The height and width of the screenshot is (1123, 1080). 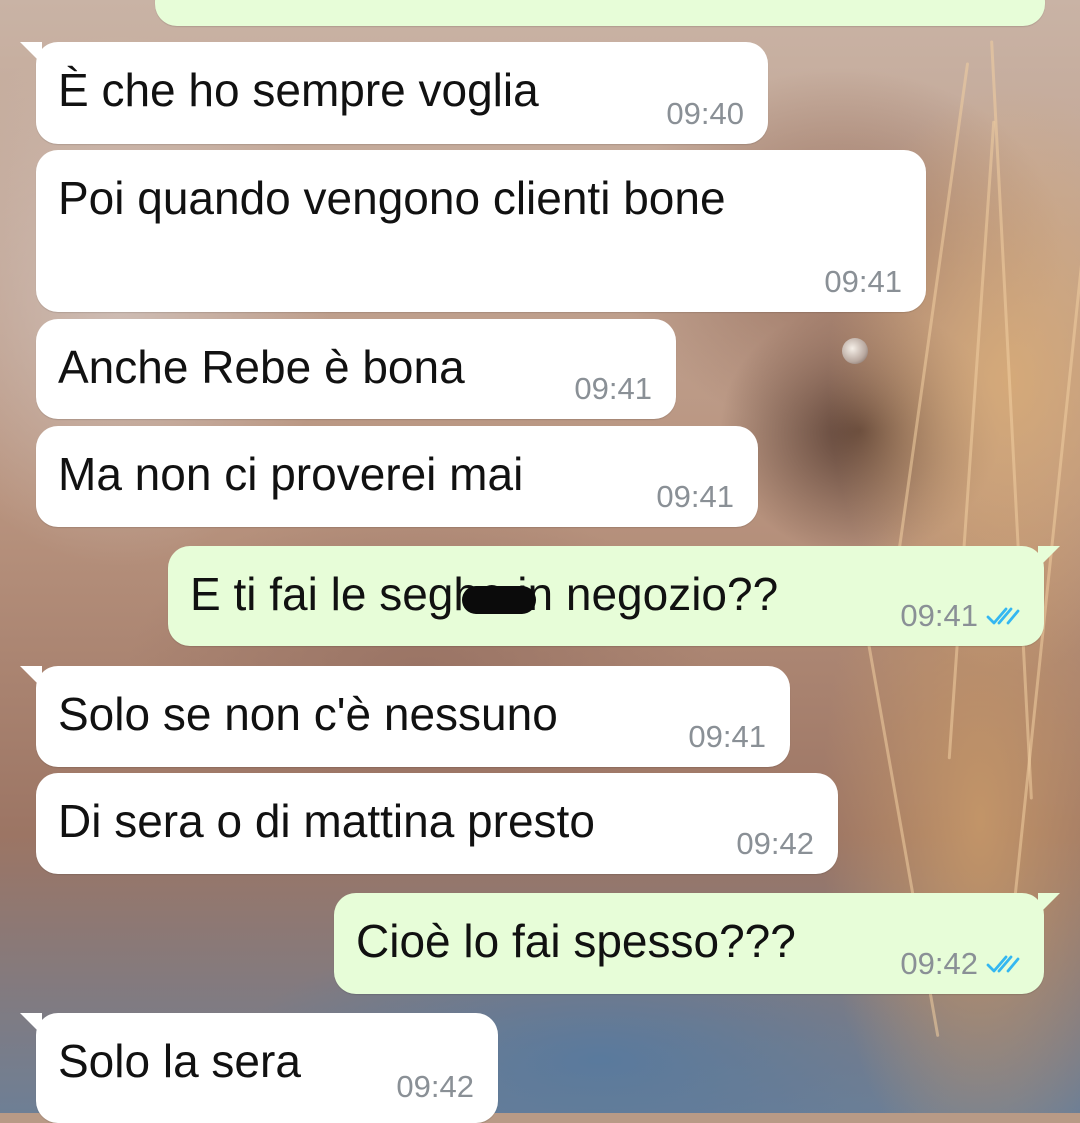 I want to click on message-timestamp: 09:40, so click(x=705, y=113).